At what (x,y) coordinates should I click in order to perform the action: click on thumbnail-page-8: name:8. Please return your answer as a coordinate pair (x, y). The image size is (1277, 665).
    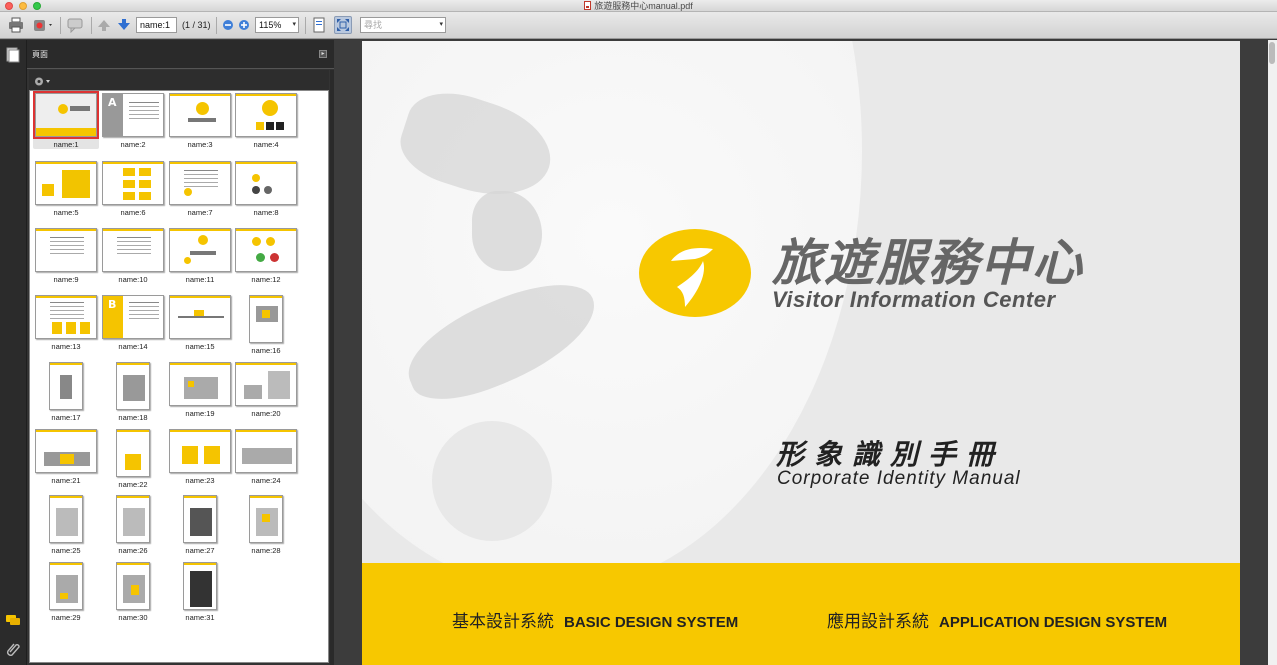
    Looking at the image, I should click on (266, 189).